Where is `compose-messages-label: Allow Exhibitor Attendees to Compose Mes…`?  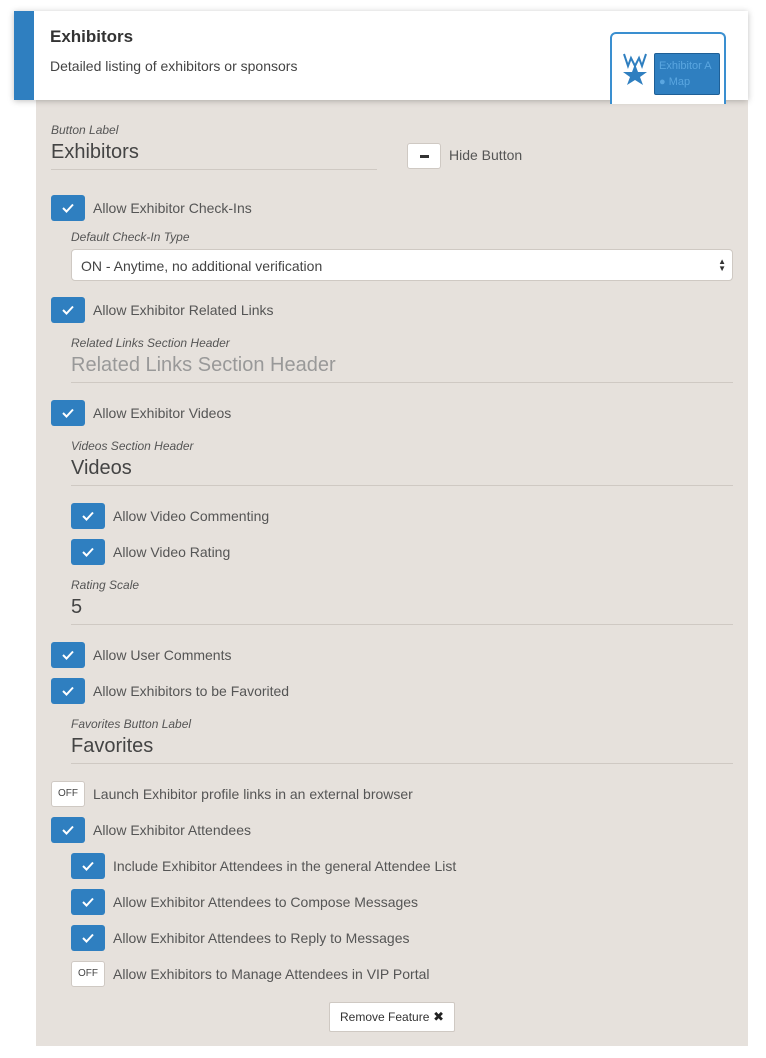 compose-messages-label: Allow Exhibitor Attendees to Compose Mes… is located at coordinates (266, 902).